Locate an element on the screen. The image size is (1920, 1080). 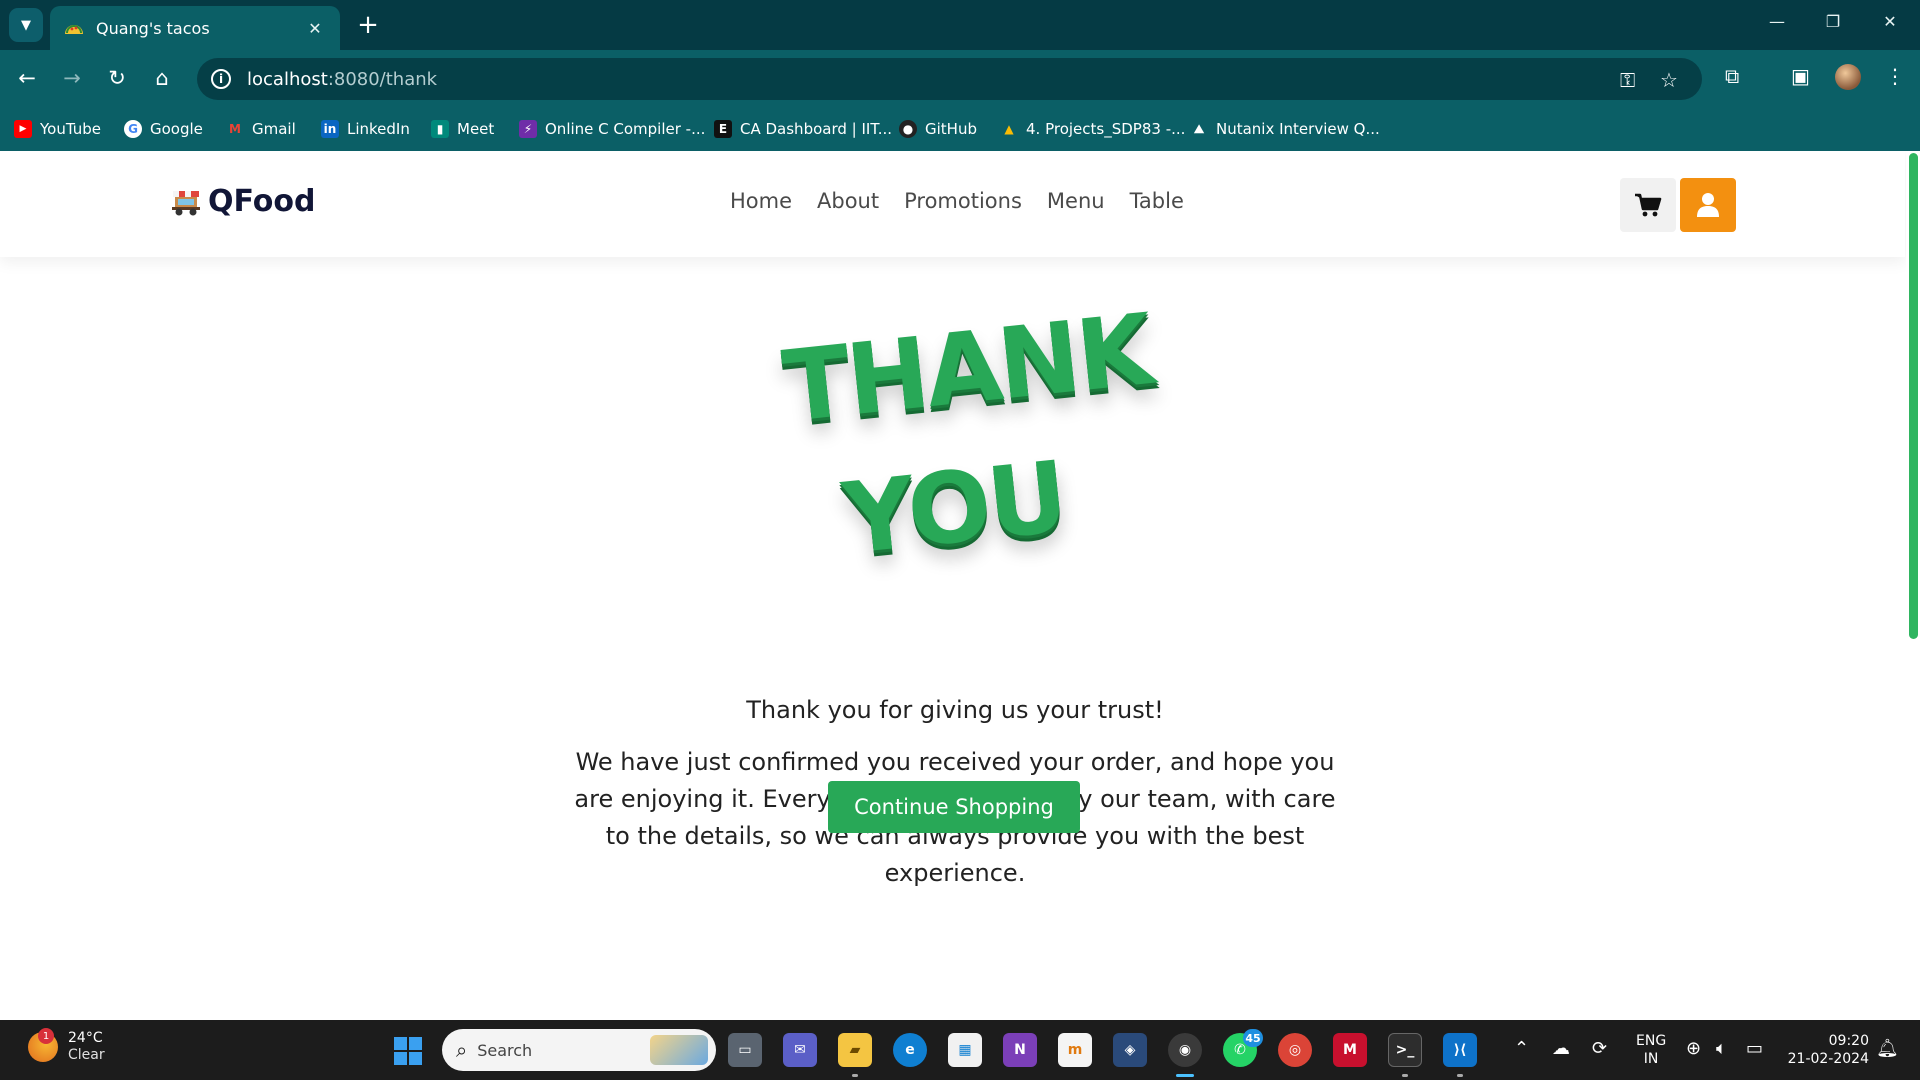
bookmark-github: ● GitHub is located at coordinates (938, 129).